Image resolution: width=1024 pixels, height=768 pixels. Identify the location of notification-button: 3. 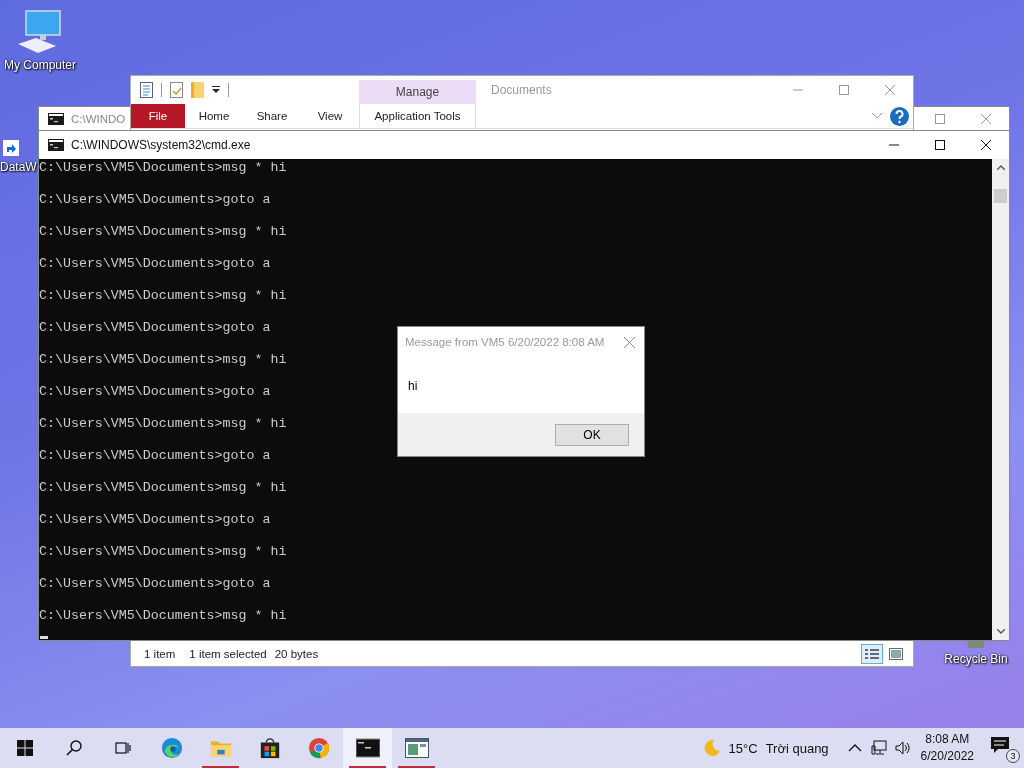
(1005, 748).